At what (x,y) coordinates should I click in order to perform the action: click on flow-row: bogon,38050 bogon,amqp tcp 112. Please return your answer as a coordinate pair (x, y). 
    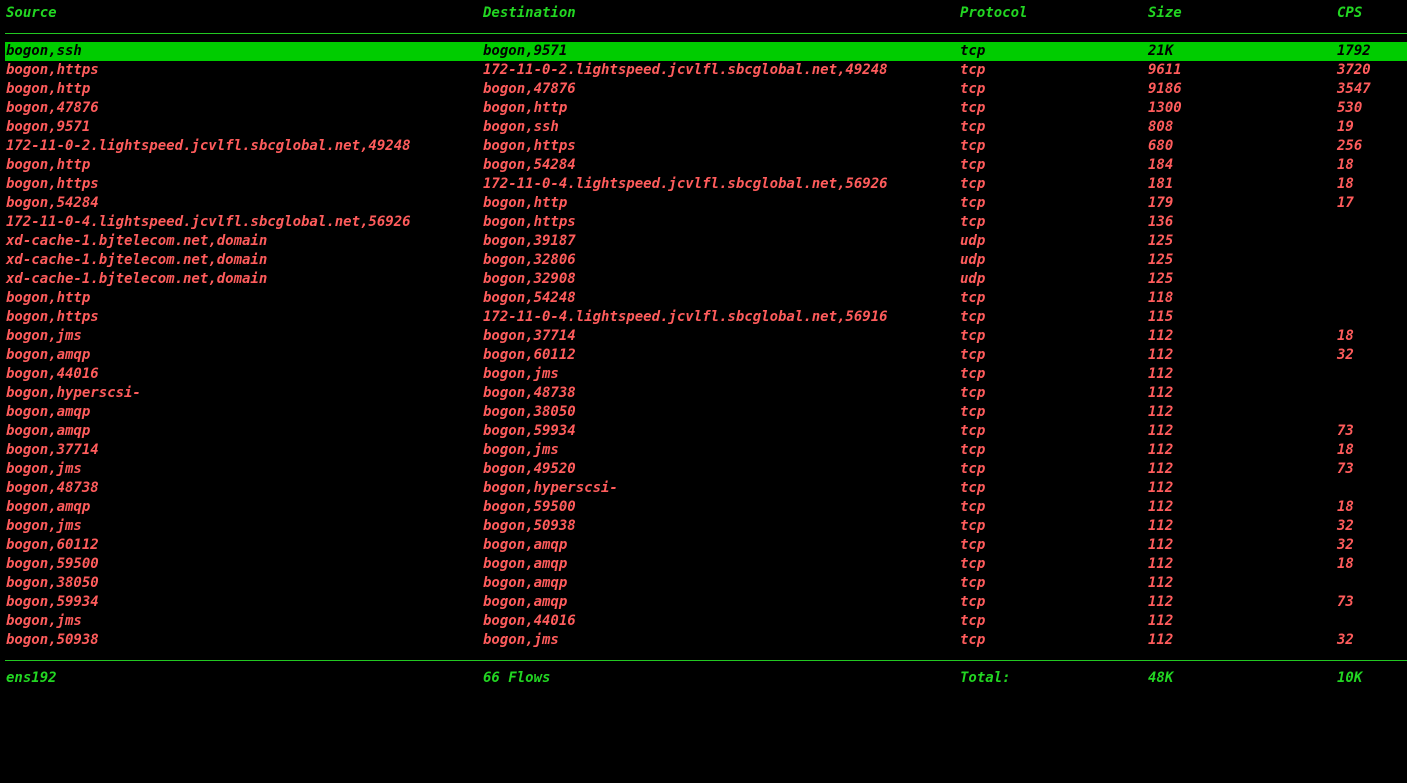
    Looking at the image, I should click on (703, 583).